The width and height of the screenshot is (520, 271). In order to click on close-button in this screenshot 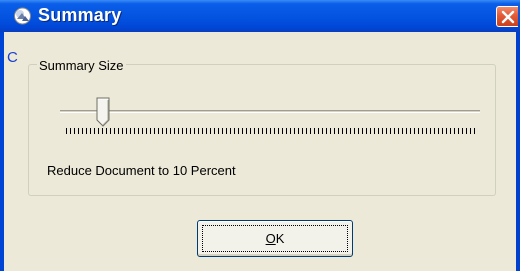, I will do `click(507, 16)`.